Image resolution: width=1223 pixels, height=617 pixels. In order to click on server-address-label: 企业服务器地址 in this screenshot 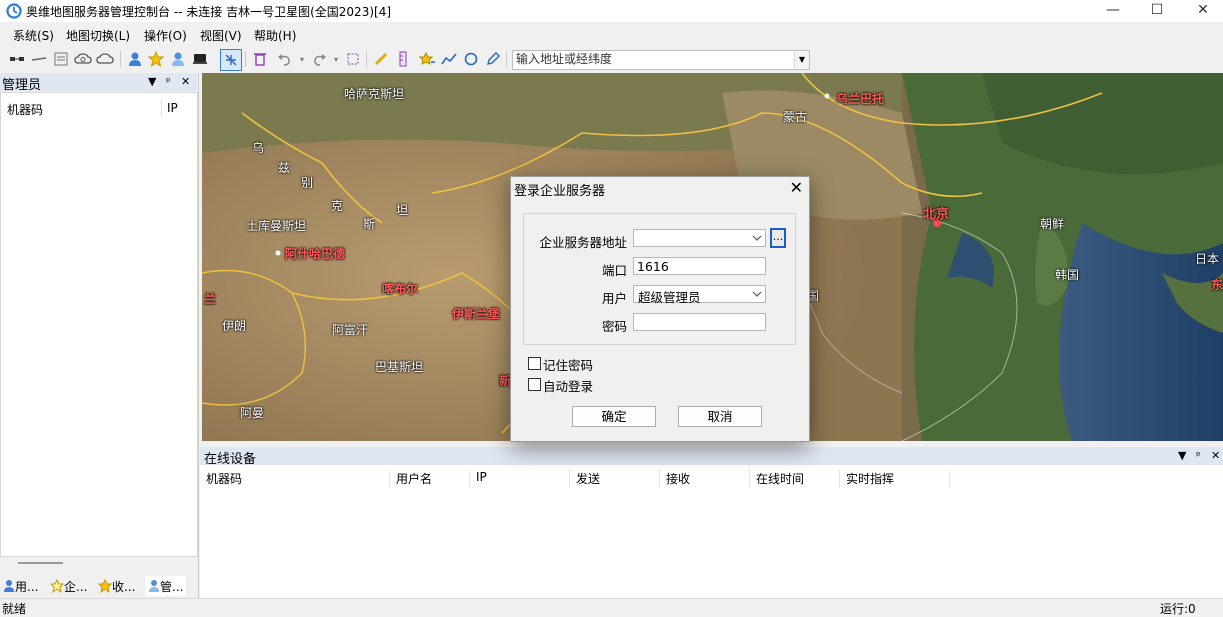, I will do `click(583, 242)`.